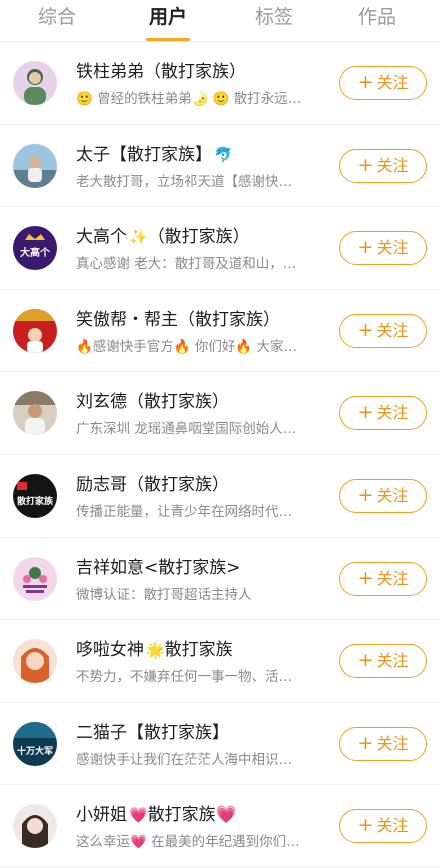 This screenshot has height=868, width=440. I want to click on user-row: 哆啦女神 🌟散打家族 不势力，不嫌弃任何一事一物、活… + 关注, so click(220, 661).